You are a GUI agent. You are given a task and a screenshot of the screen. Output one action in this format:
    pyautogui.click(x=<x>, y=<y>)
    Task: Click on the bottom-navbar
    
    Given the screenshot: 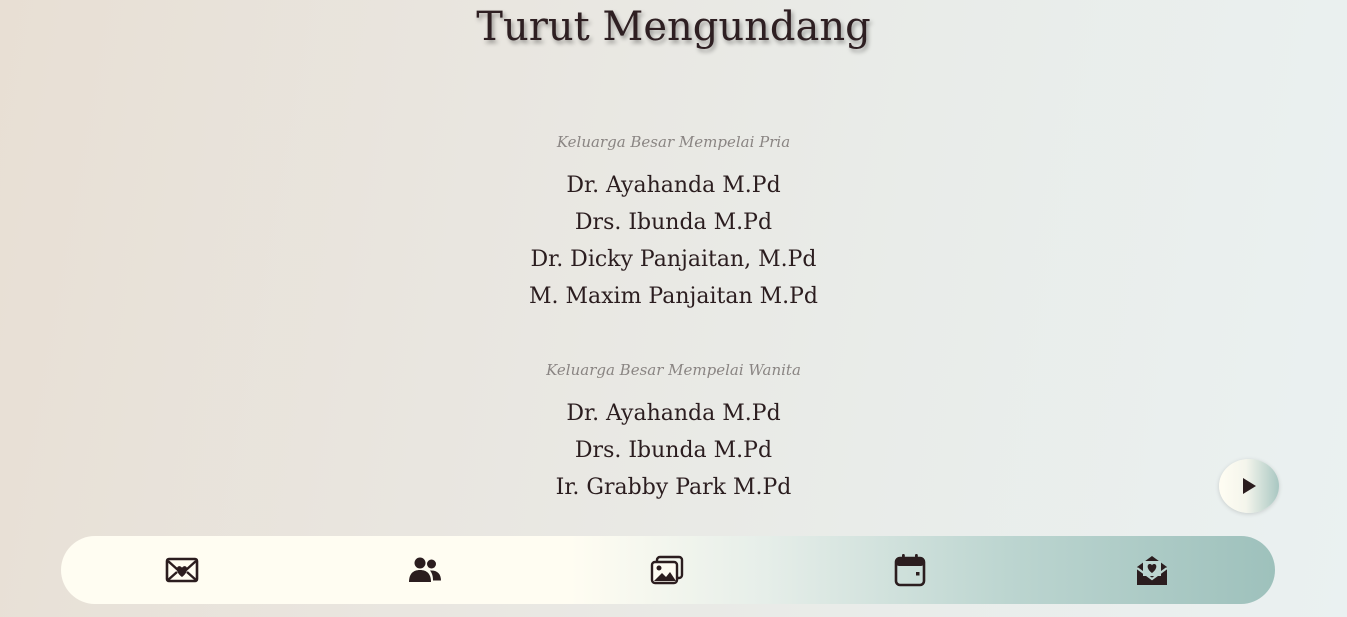 What is the action you would take?
    pyautogui.click(x=668, y=570)
    